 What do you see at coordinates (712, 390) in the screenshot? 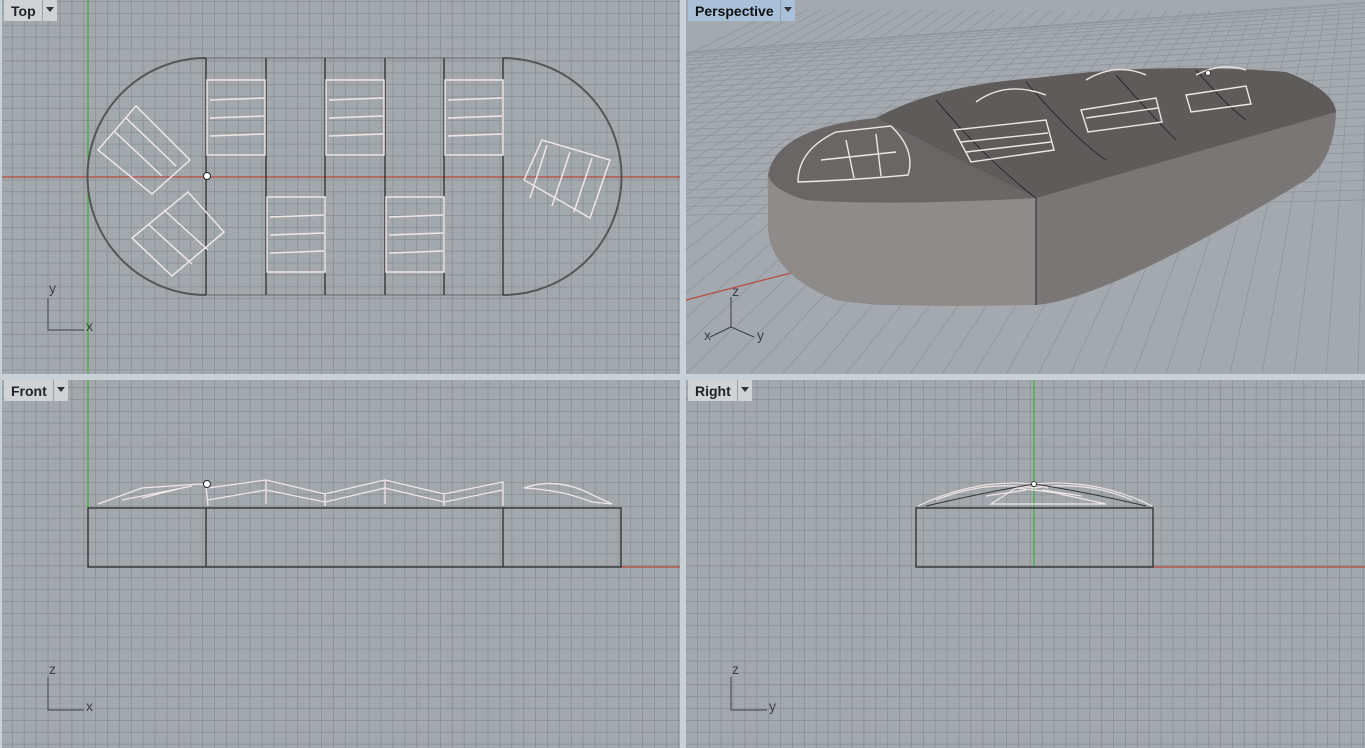
I see `viewport-title: Right` at bounding box center [712, 390].